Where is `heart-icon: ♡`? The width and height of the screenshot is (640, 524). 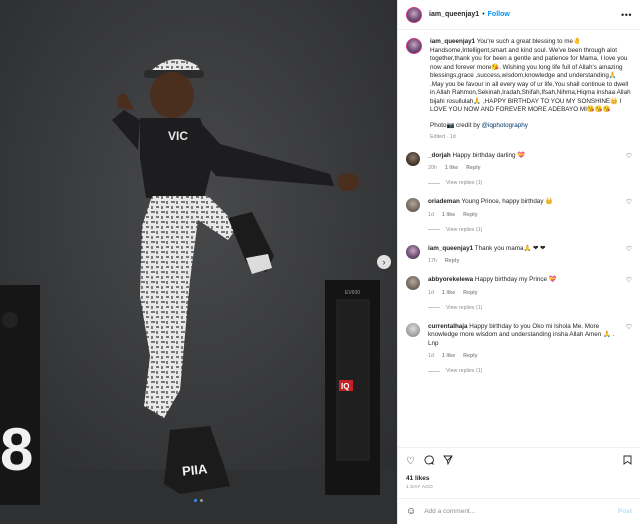
heart-icon: ♡ is located at coordinates (410, 461).